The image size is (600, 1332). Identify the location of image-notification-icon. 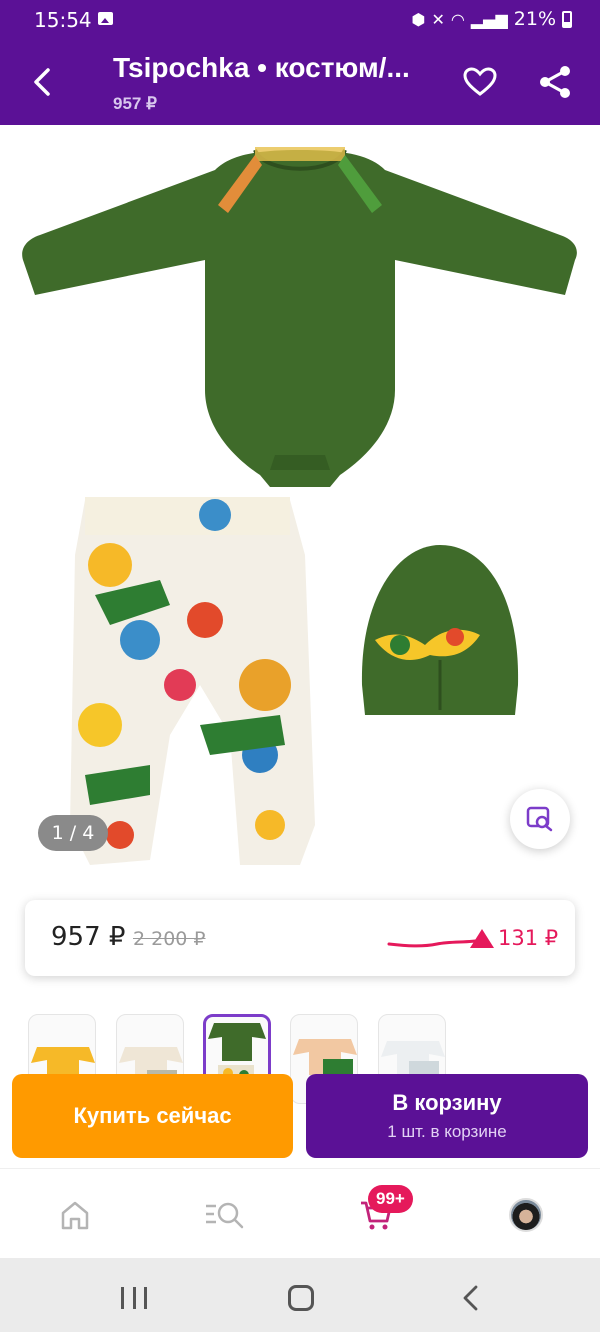
(105, 18).